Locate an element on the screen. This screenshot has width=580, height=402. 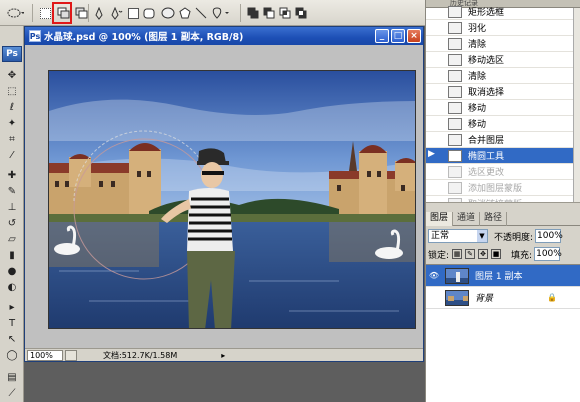
type-tool-icon: T is located at coordinates (12, 323).